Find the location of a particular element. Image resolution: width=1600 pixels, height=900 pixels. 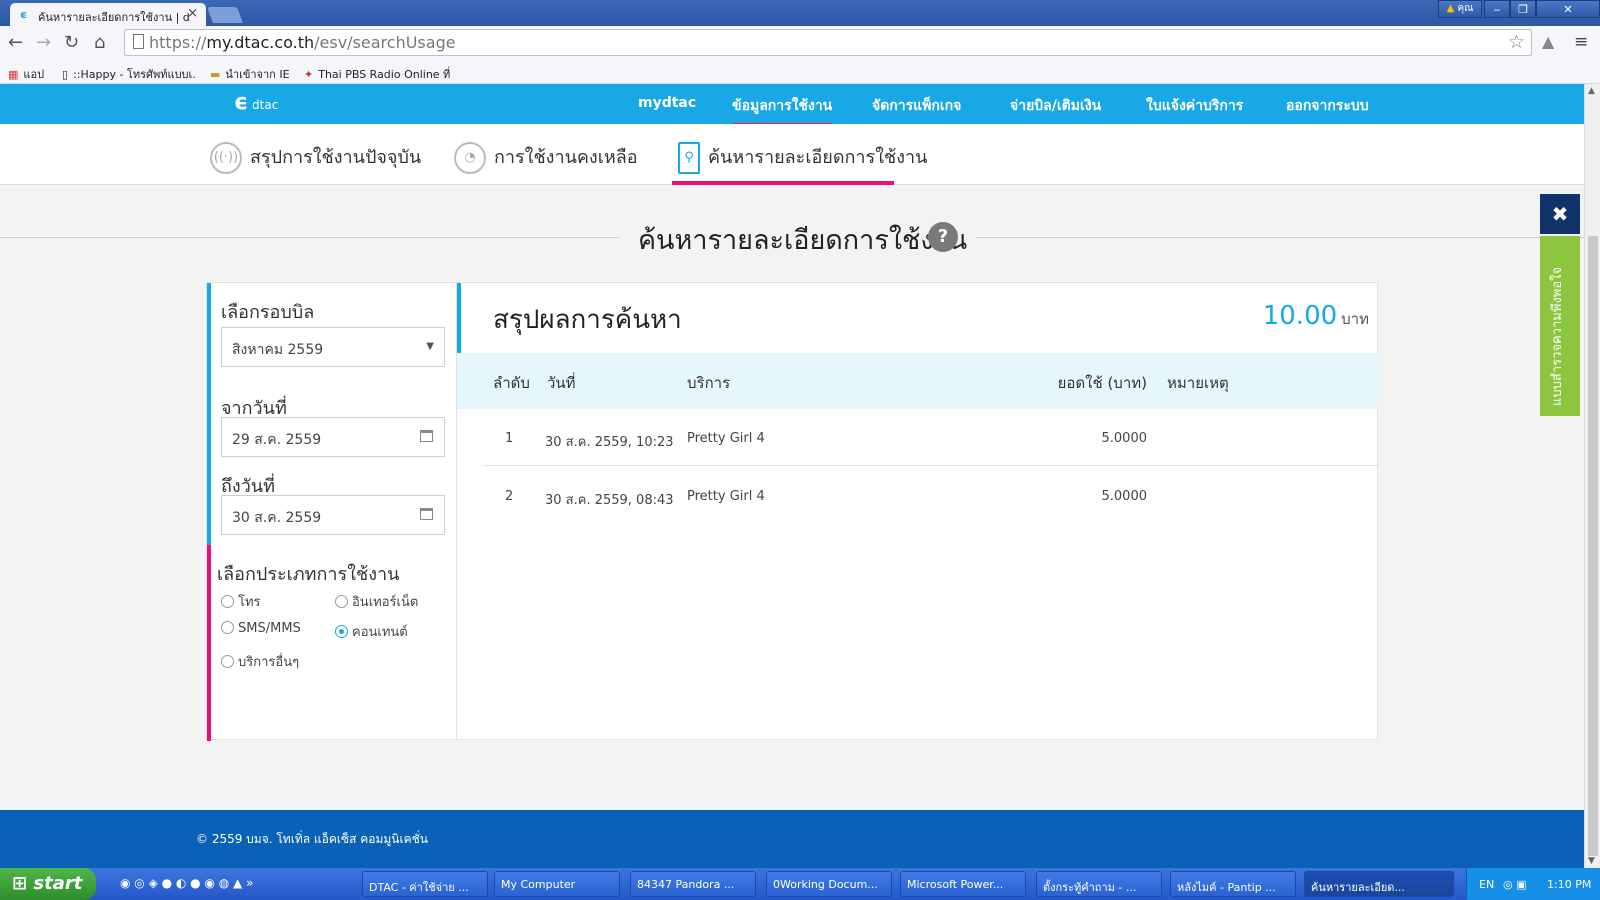

quick-launch: ◉ ◎ ◈ ● ◐ ● ◉ ◍ ▲ » is located at coordinates (186, 883).